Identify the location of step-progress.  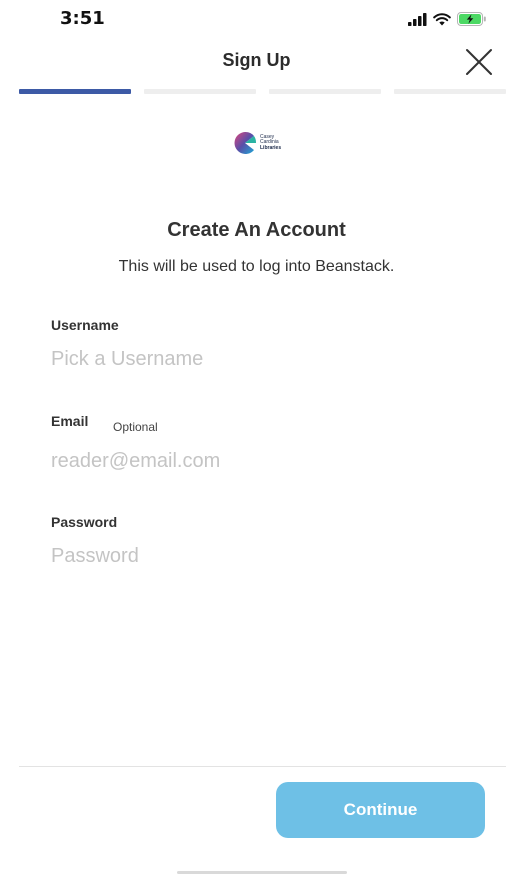
(262, 91).